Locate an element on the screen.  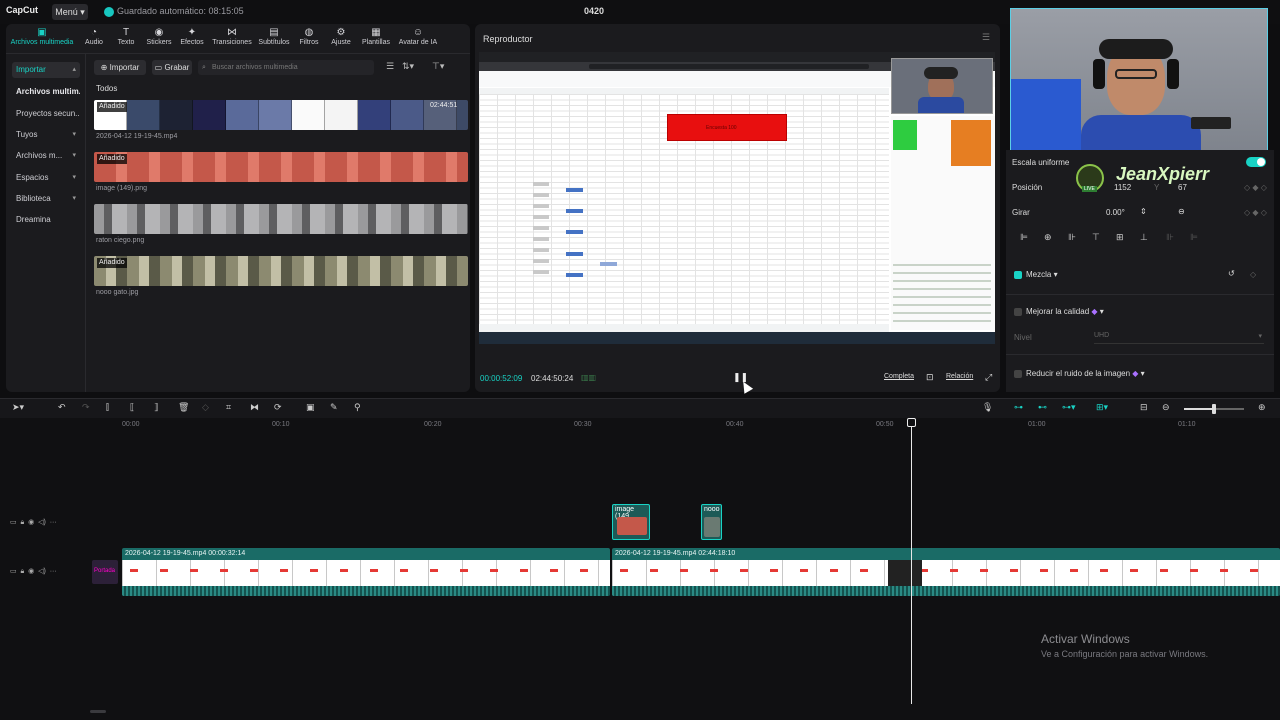
quality-checkbox is located at coordinates (1018, 312).